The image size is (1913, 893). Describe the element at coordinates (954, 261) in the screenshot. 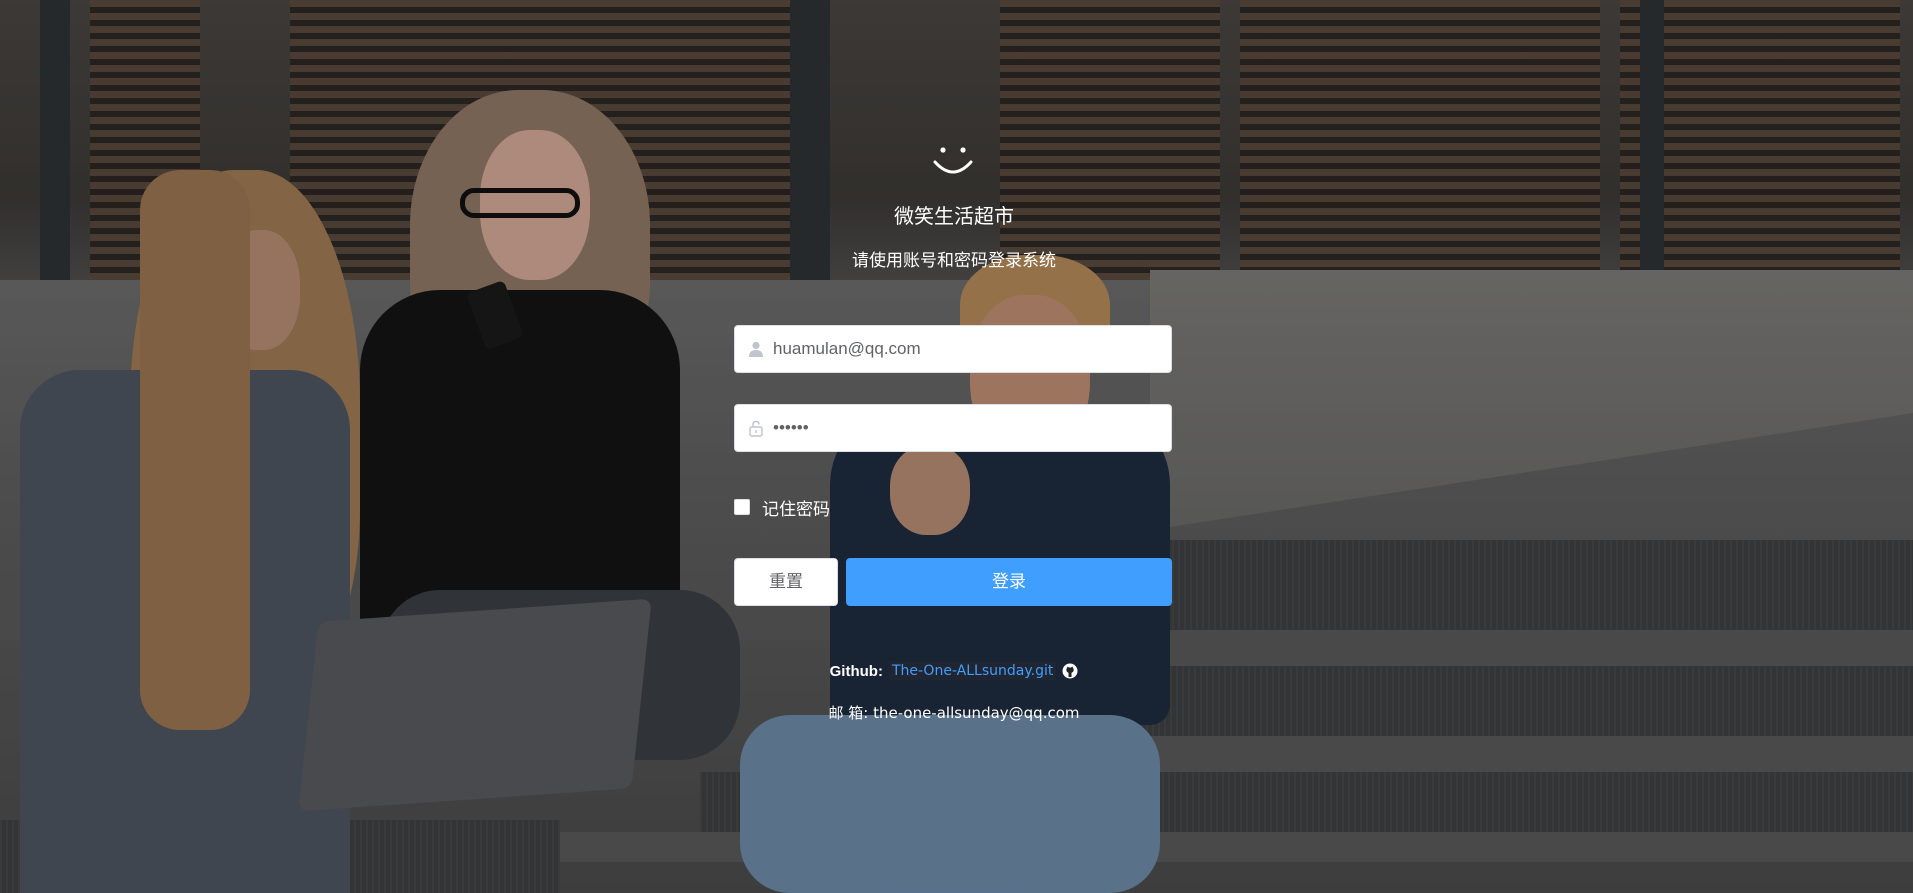

I see `login-subtitle: 请使用账号和密码登录系统` at that location.